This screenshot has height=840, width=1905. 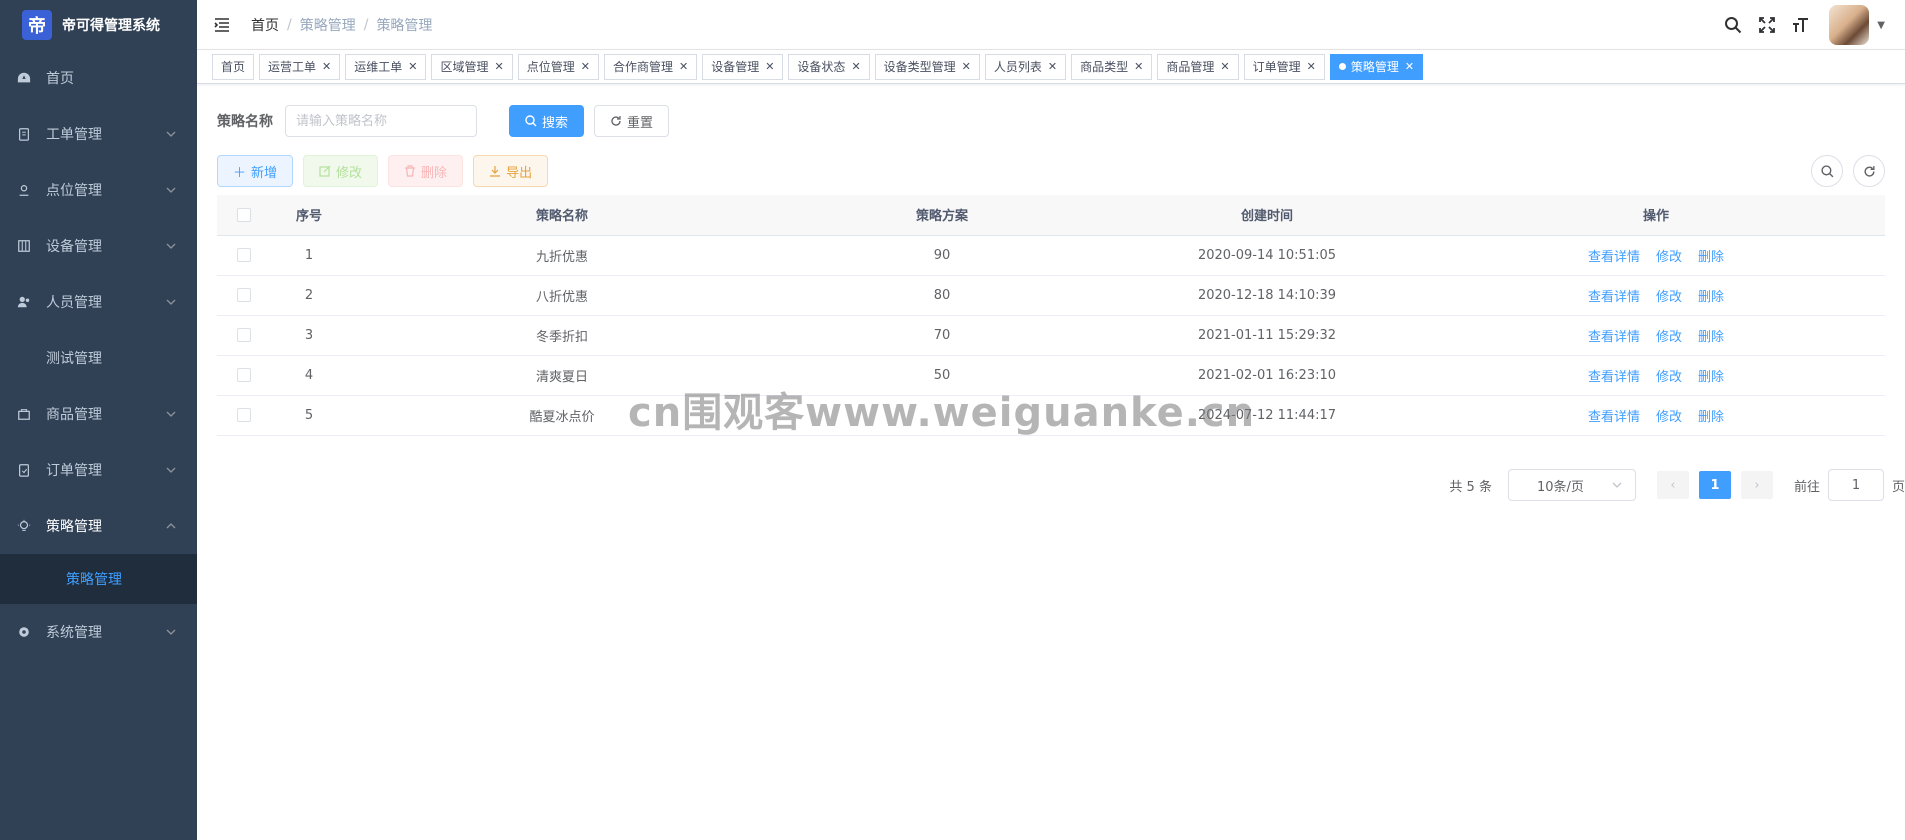 What do you see at coordinates (94, 580) in the screenshot?
I see `sidebar-subitem-label: 策略管理` at bounding box center [94, 580].